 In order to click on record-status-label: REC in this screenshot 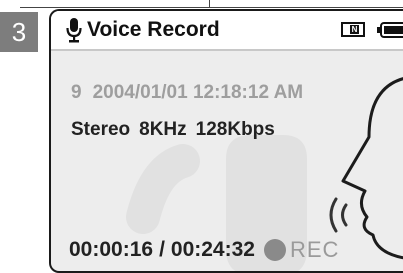, I will do `click(314, 249)`.